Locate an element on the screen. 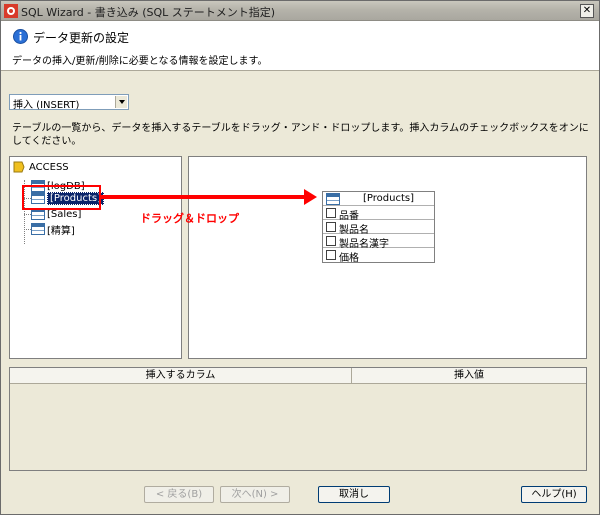 The width and height of the screenshot is (600, 515). drag-drop-annotation: ドラッグ＆ドロップ is located at coordinates (189, 218).